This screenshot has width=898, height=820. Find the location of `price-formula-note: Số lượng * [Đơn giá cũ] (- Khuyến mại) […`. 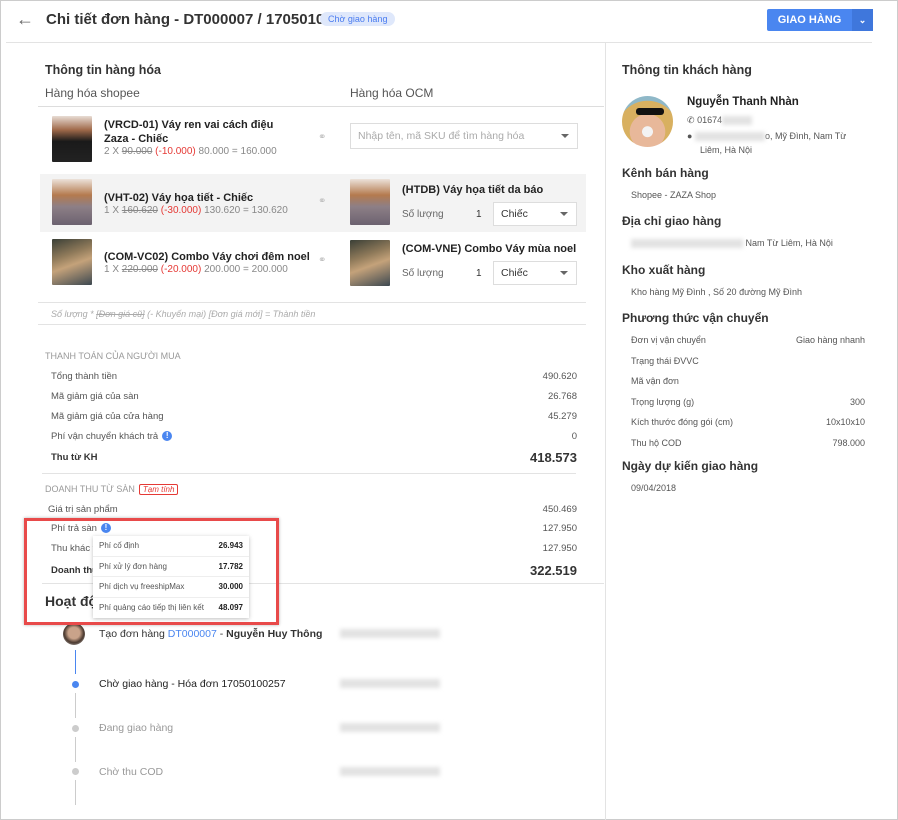

price-formula-note: Số lượng * [Đơn giá cũ] (- Khuyến mại) [… is located at coordinates (183, 314).